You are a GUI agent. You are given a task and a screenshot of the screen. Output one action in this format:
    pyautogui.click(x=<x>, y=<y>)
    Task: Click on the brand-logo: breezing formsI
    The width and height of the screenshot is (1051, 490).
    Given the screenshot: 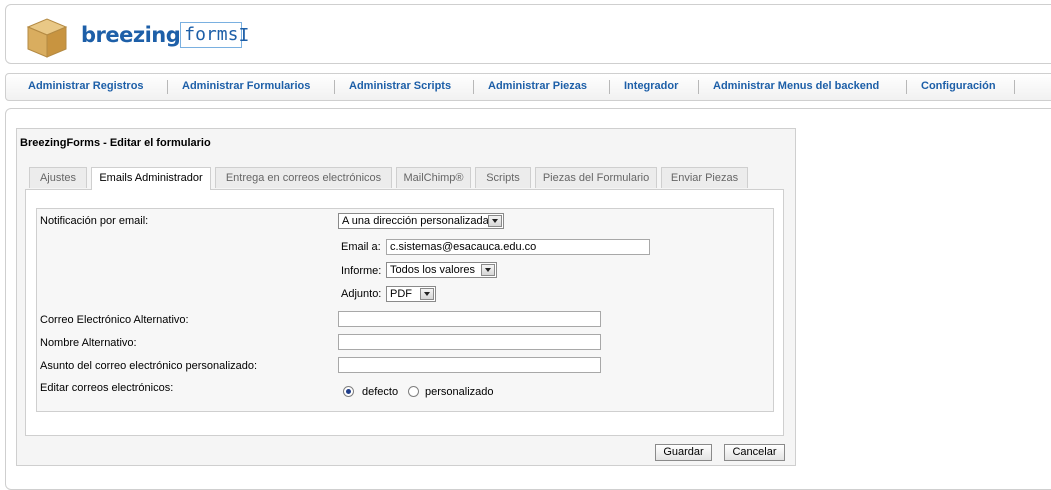 What is the action you would take?
    pyautogui.click(x=165, y=36)
    